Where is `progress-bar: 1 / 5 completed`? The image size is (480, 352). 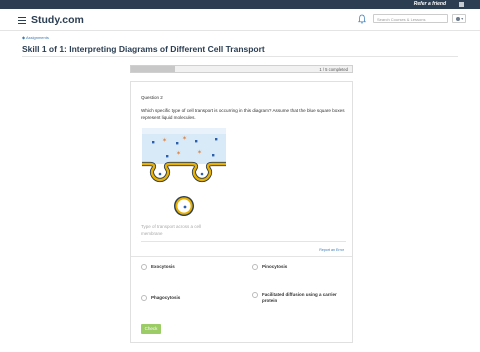
progress-bar: 1 / 5 completed is located at coordinates (241, 69).